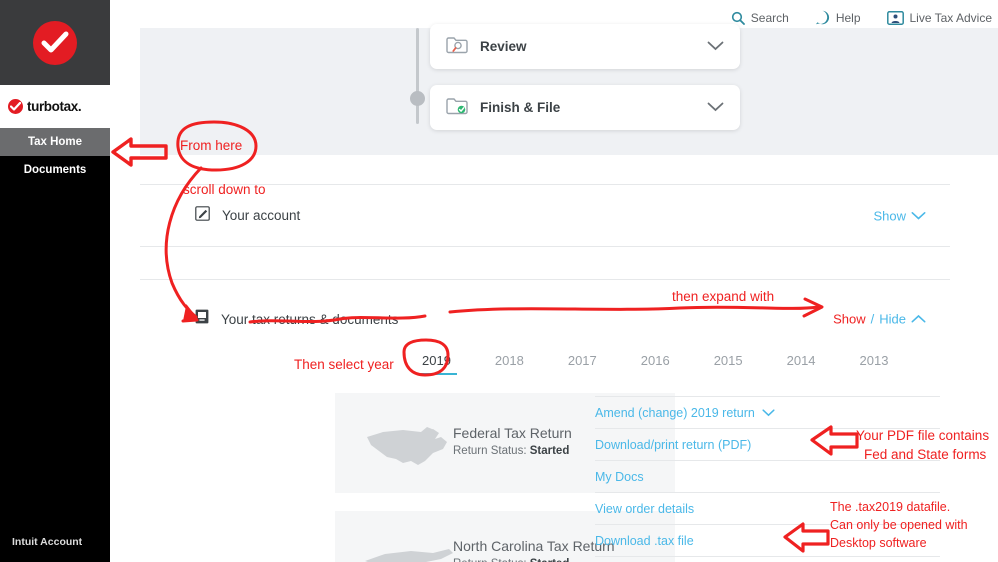 The height and width of the screenshot is (562, 998). I want to click on step-card-finish-file: Finish & File, so click(585, 107).